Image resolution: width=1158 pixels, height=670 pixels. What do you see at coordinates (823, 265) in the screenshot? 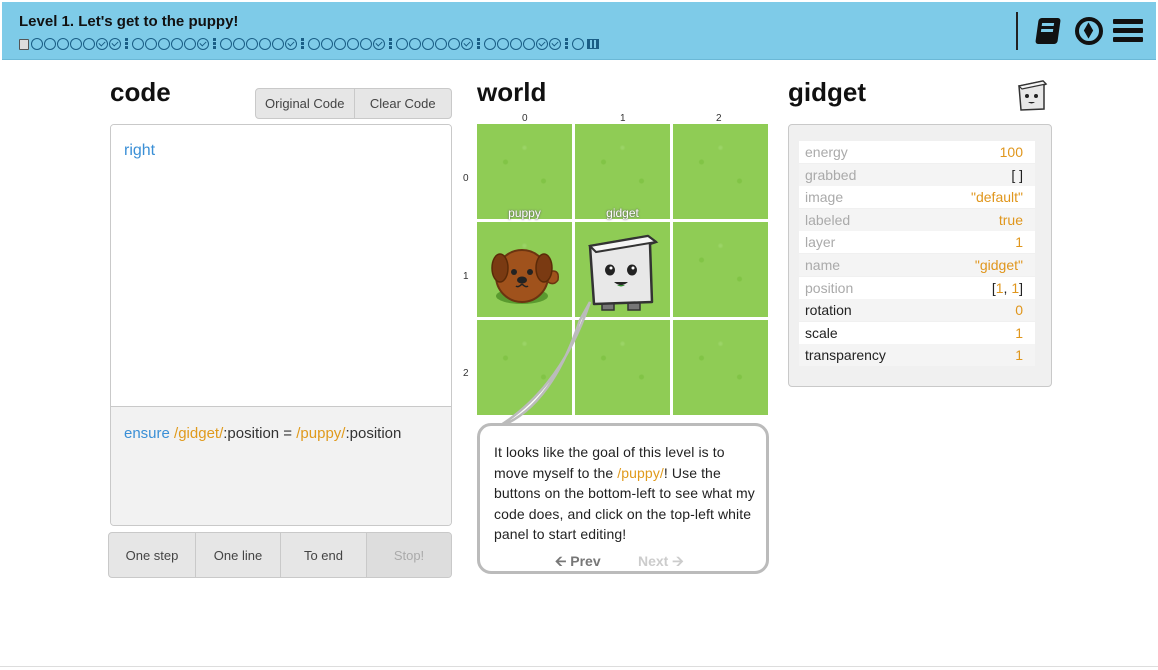
I see `property-key: name` at bounding box center [823, 265].